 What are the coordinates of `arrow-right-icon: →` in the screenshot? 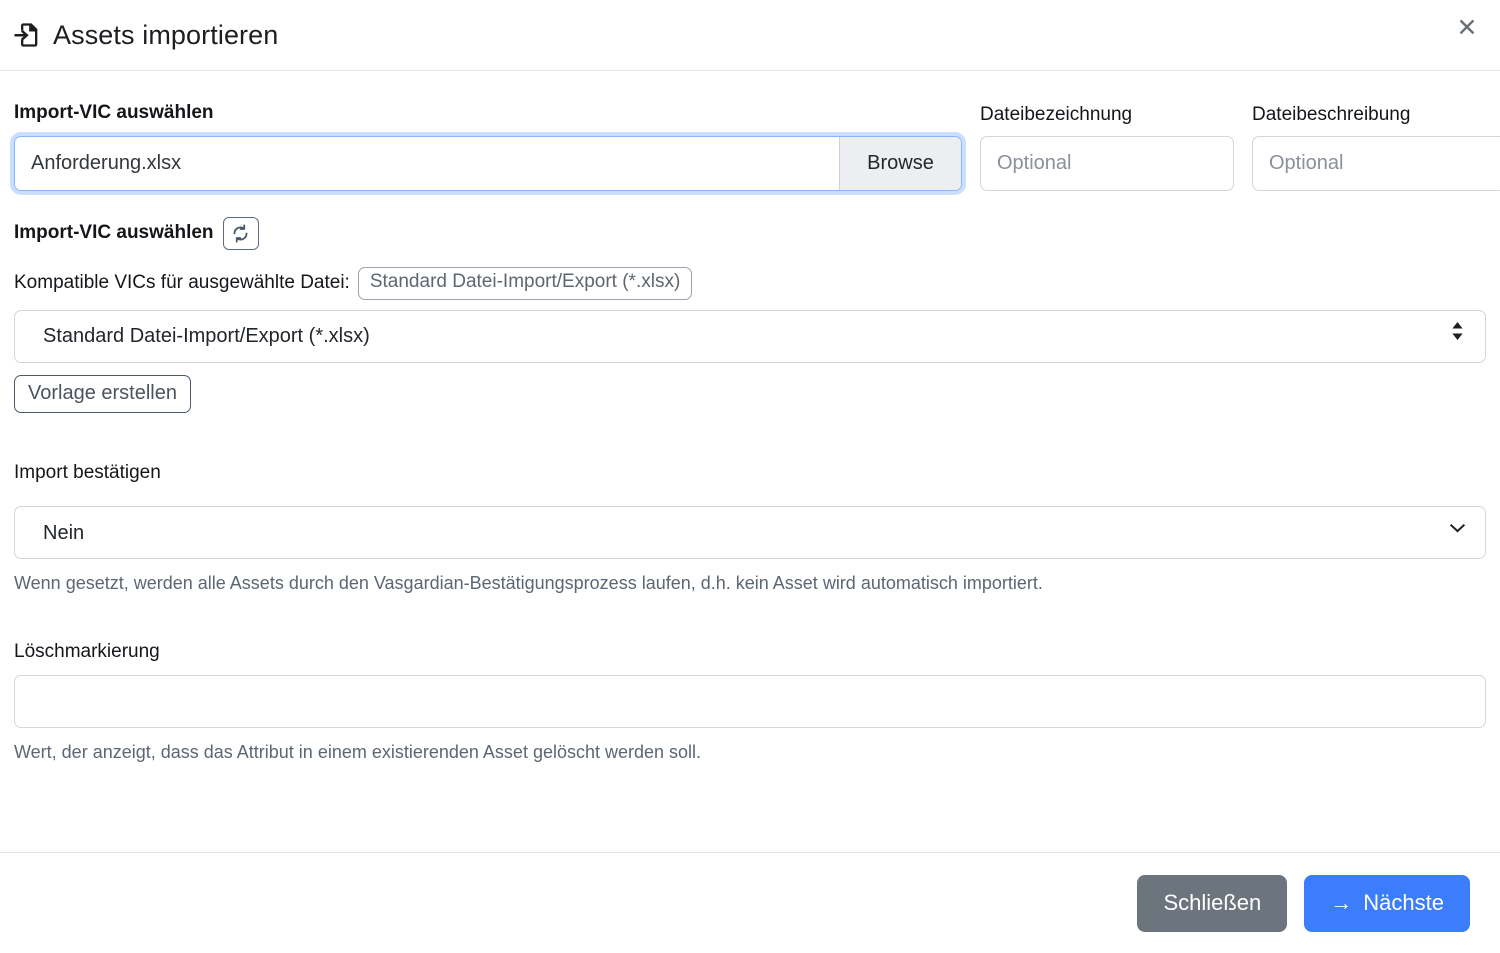 It's located at (1341, 902).